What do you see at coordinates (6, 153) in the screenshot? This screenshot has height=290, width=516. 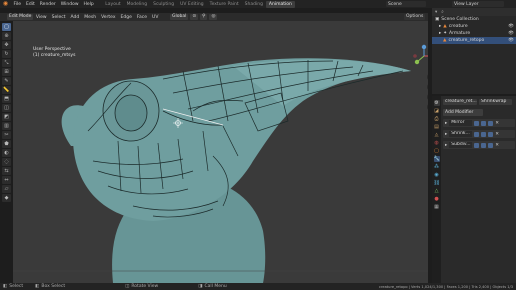 I see `spin-icon: ◐` at bounding box center [6, 153].